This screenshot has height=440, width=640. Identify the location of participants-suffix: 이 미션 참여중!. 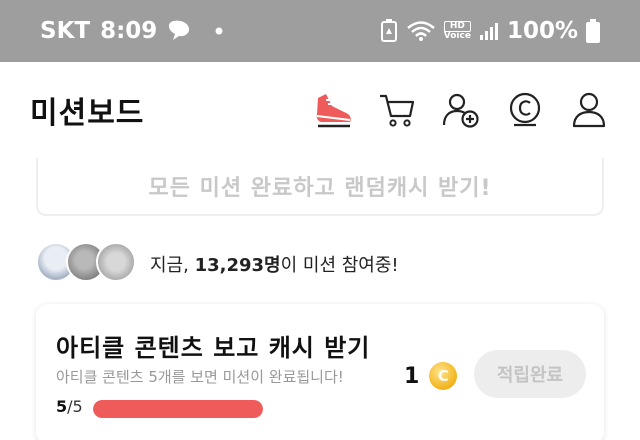
(339, 265).